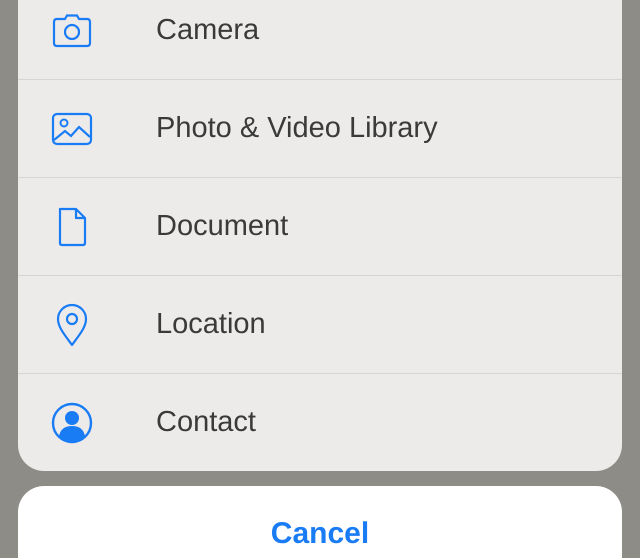  Describe the element at coordinates (206, 422) in the screenshot. I see `menu-item-label: Contact` at that location.